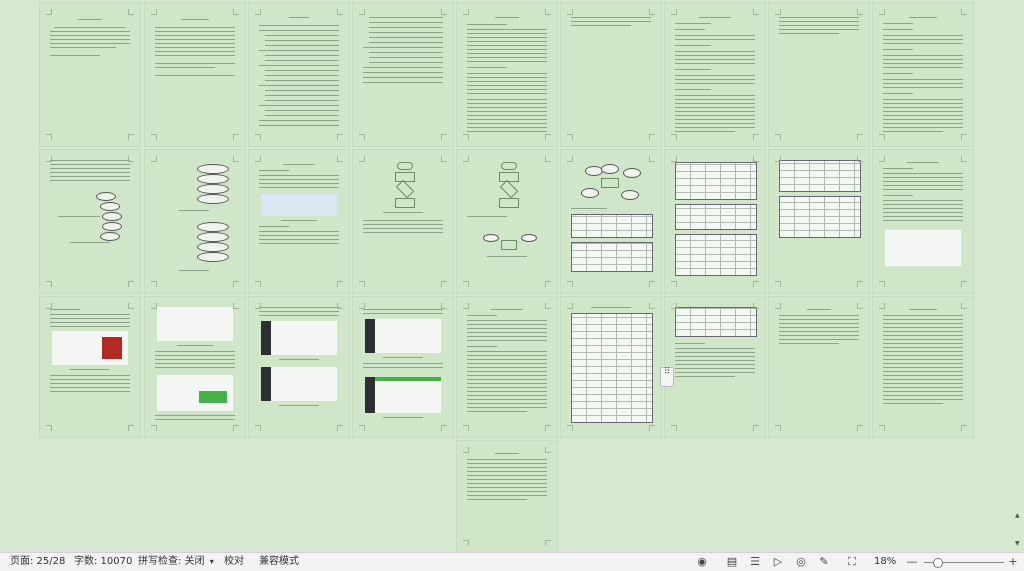 The image size is (1024, 571). What do you see at coordinates (103, 562) in the screenshot?
I see `word-count: 字数: 10070` at bounding box center [103, 562].